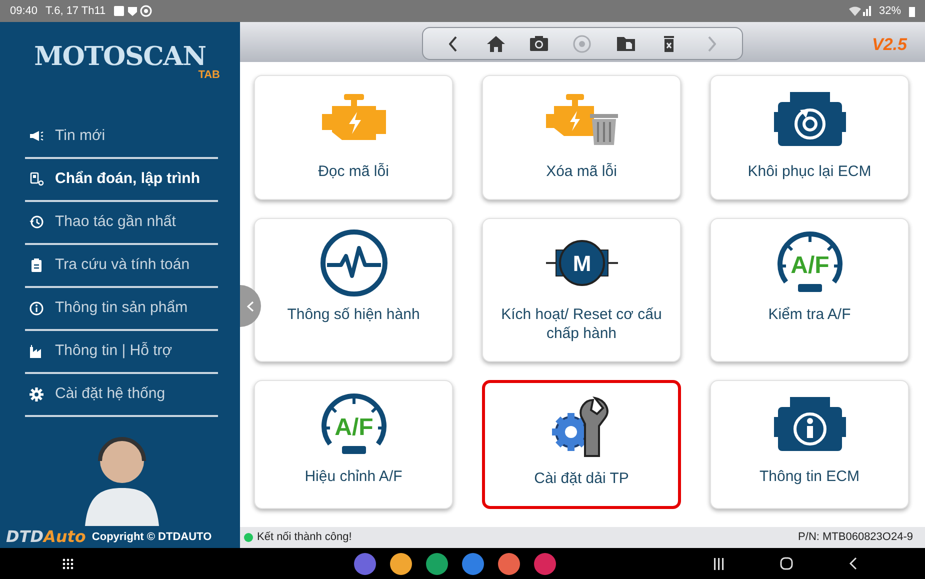  I want to click on logo-subtitle: TAB, so click(209, 75).